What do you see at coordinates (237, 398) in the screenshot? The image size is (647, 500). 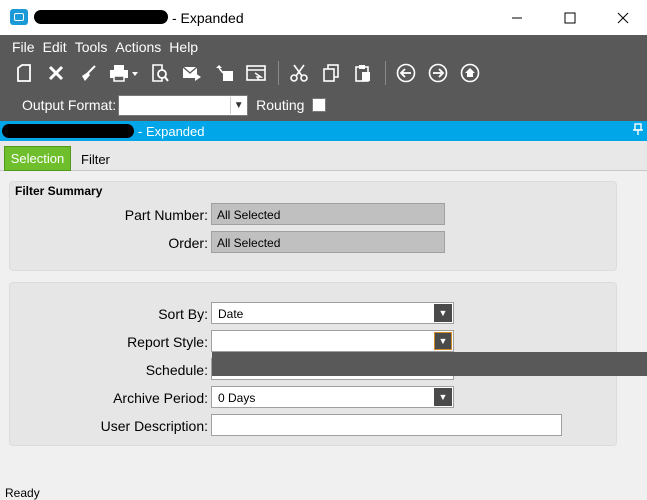 I see `archive-period-value: 0 Days` at bounding box center [237, 398].